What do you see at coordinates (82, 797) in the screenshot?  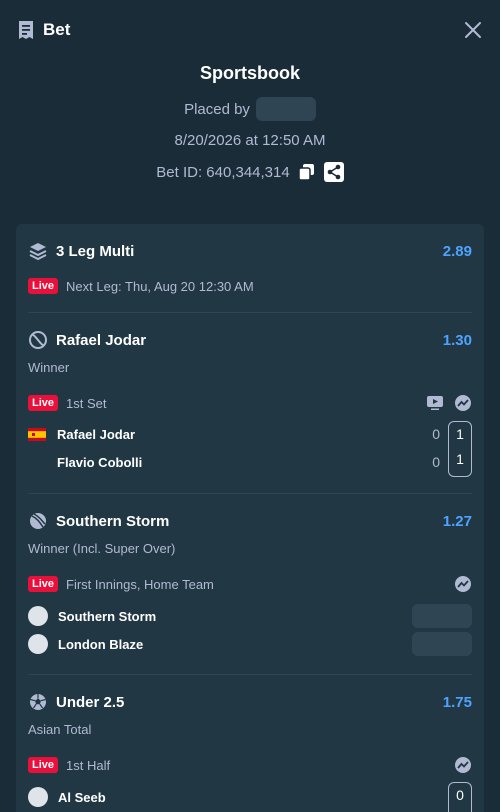 I see `team-name: Al Seeb` at bounding box center [82, 797].